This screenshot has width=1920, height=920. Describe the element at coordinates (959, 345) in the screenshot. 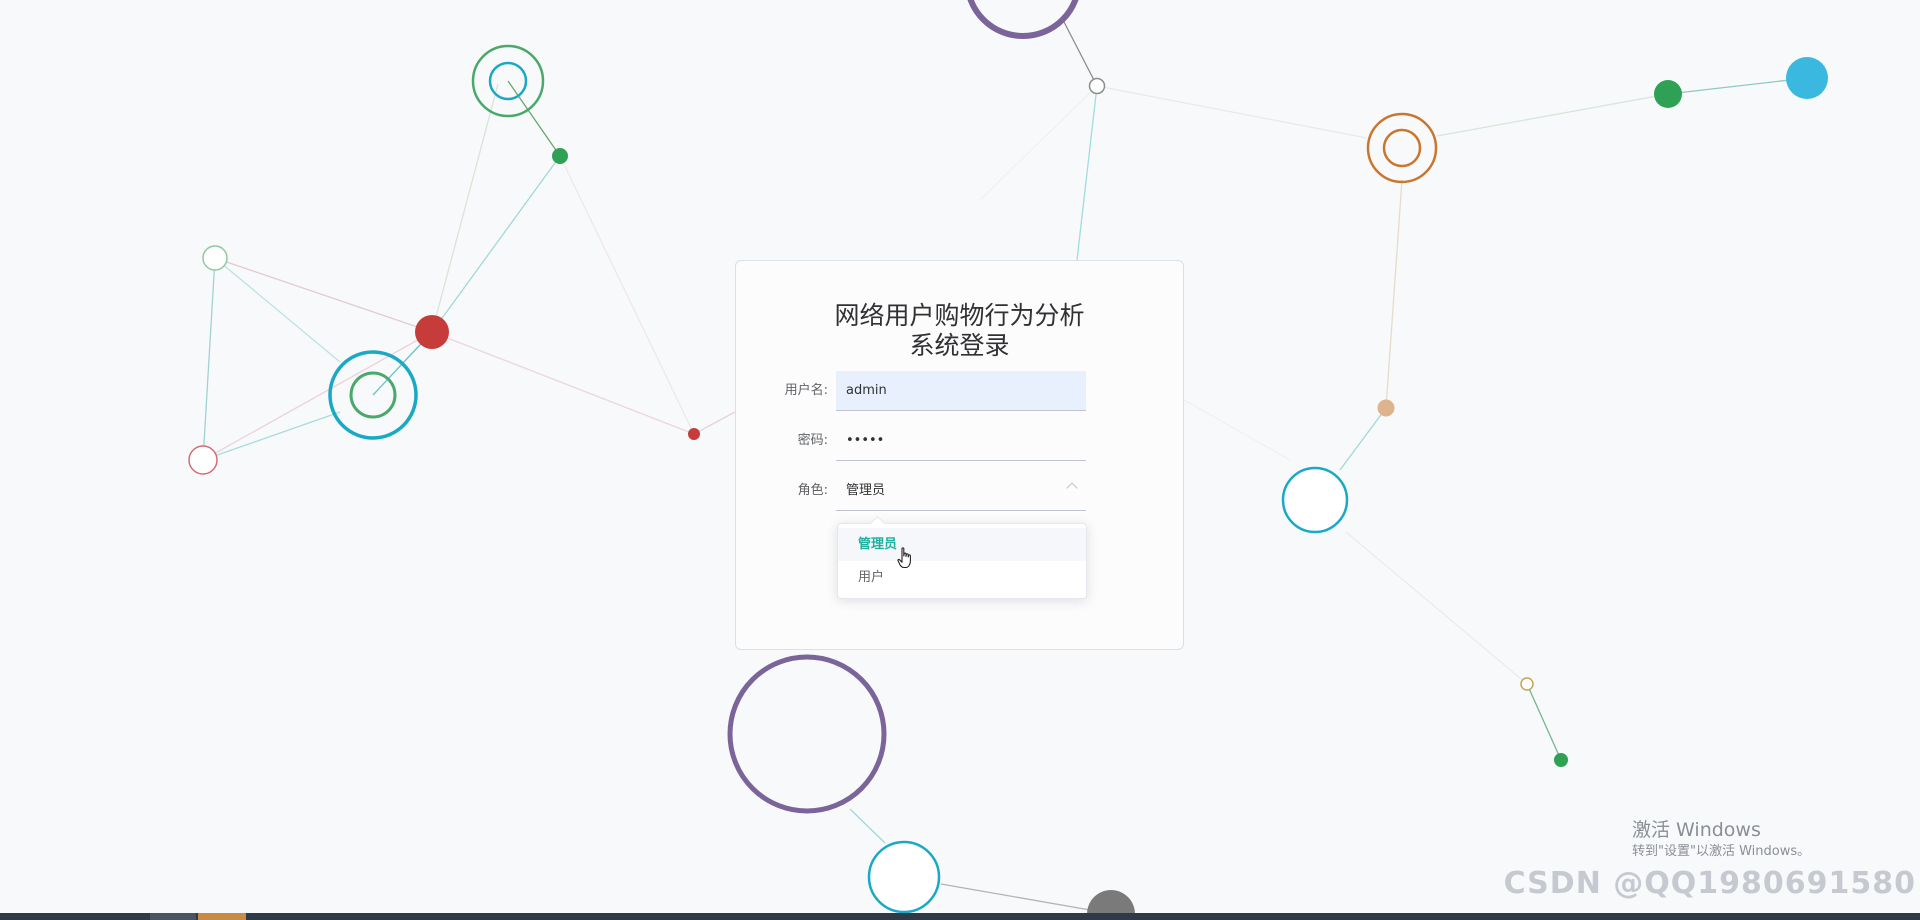

I see `login-title-line2: 系统登录` at that location.